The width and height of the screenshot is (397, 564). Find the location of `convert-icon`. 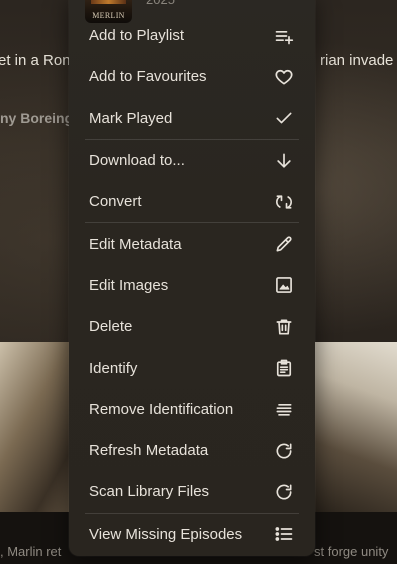

convert-icon is located at coordinates (284, 202).